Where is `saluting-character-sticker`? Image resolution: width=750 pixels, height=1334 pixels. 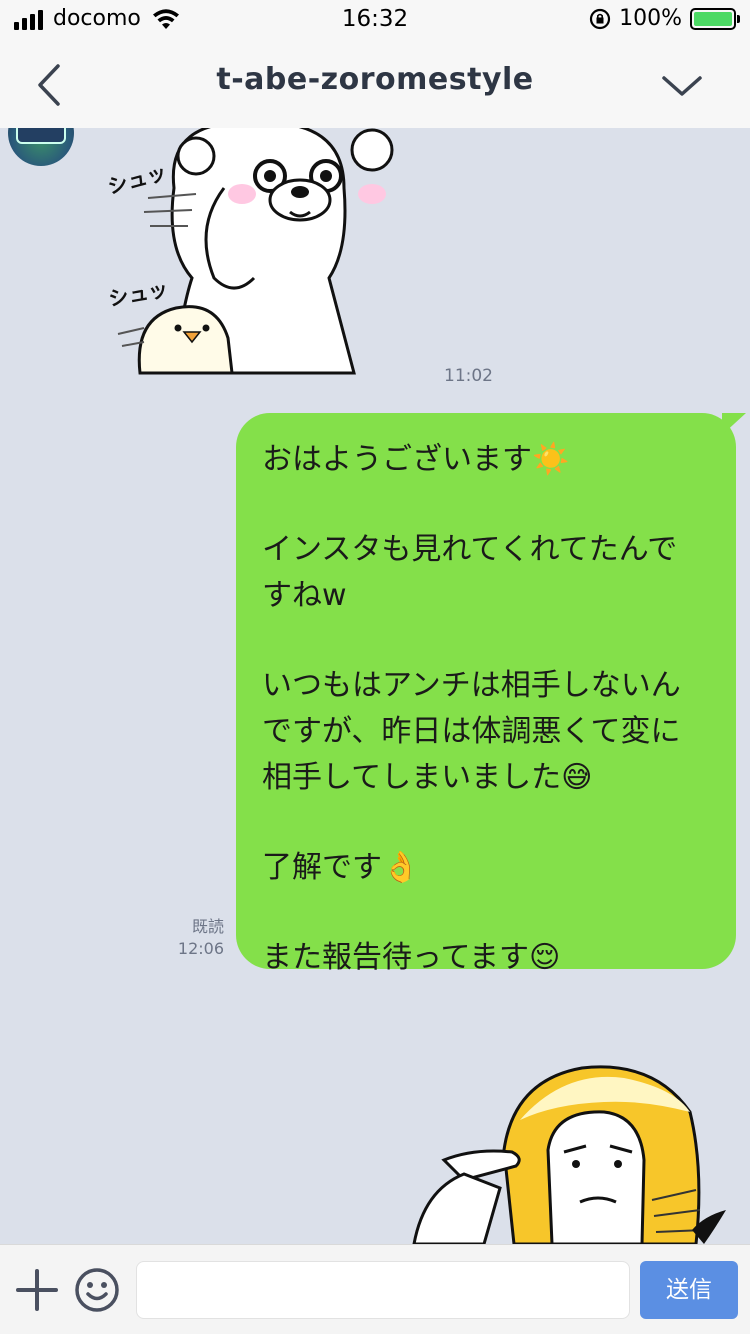 saluting-character-sticker is located at coordinates (574, 1142).